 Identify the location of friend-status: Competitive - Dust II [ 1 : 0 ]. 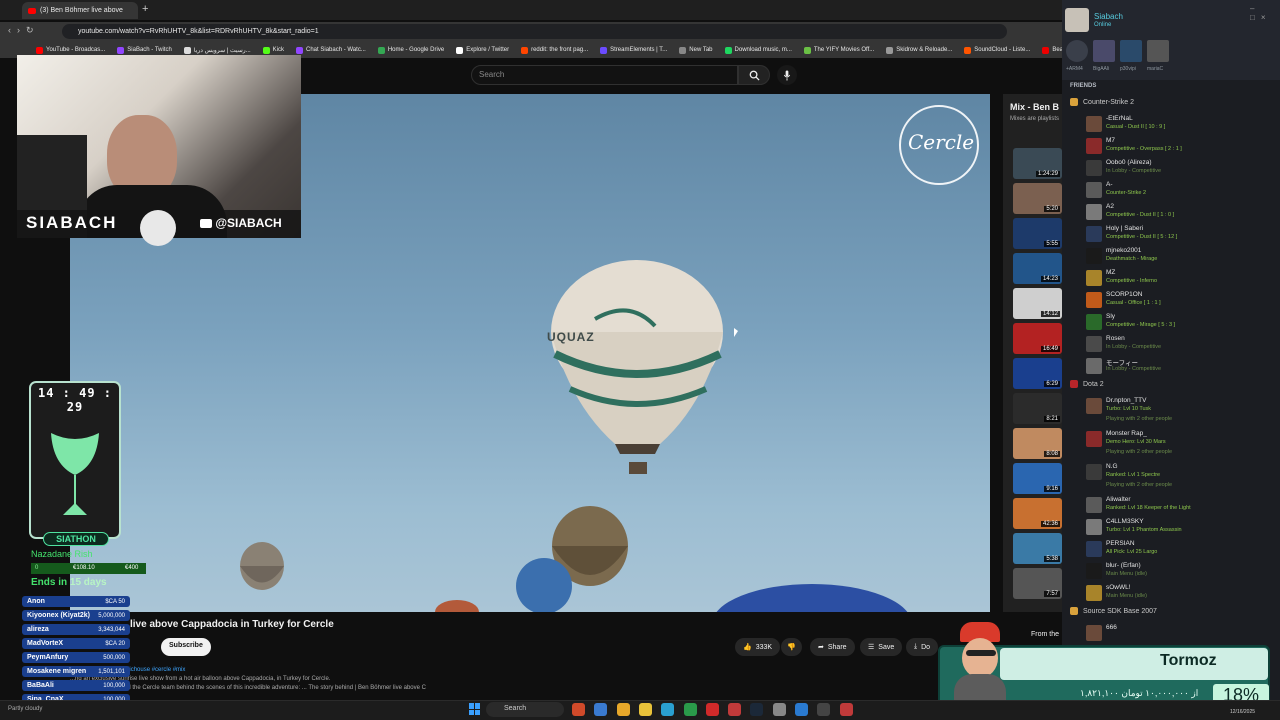
(1140, 215).